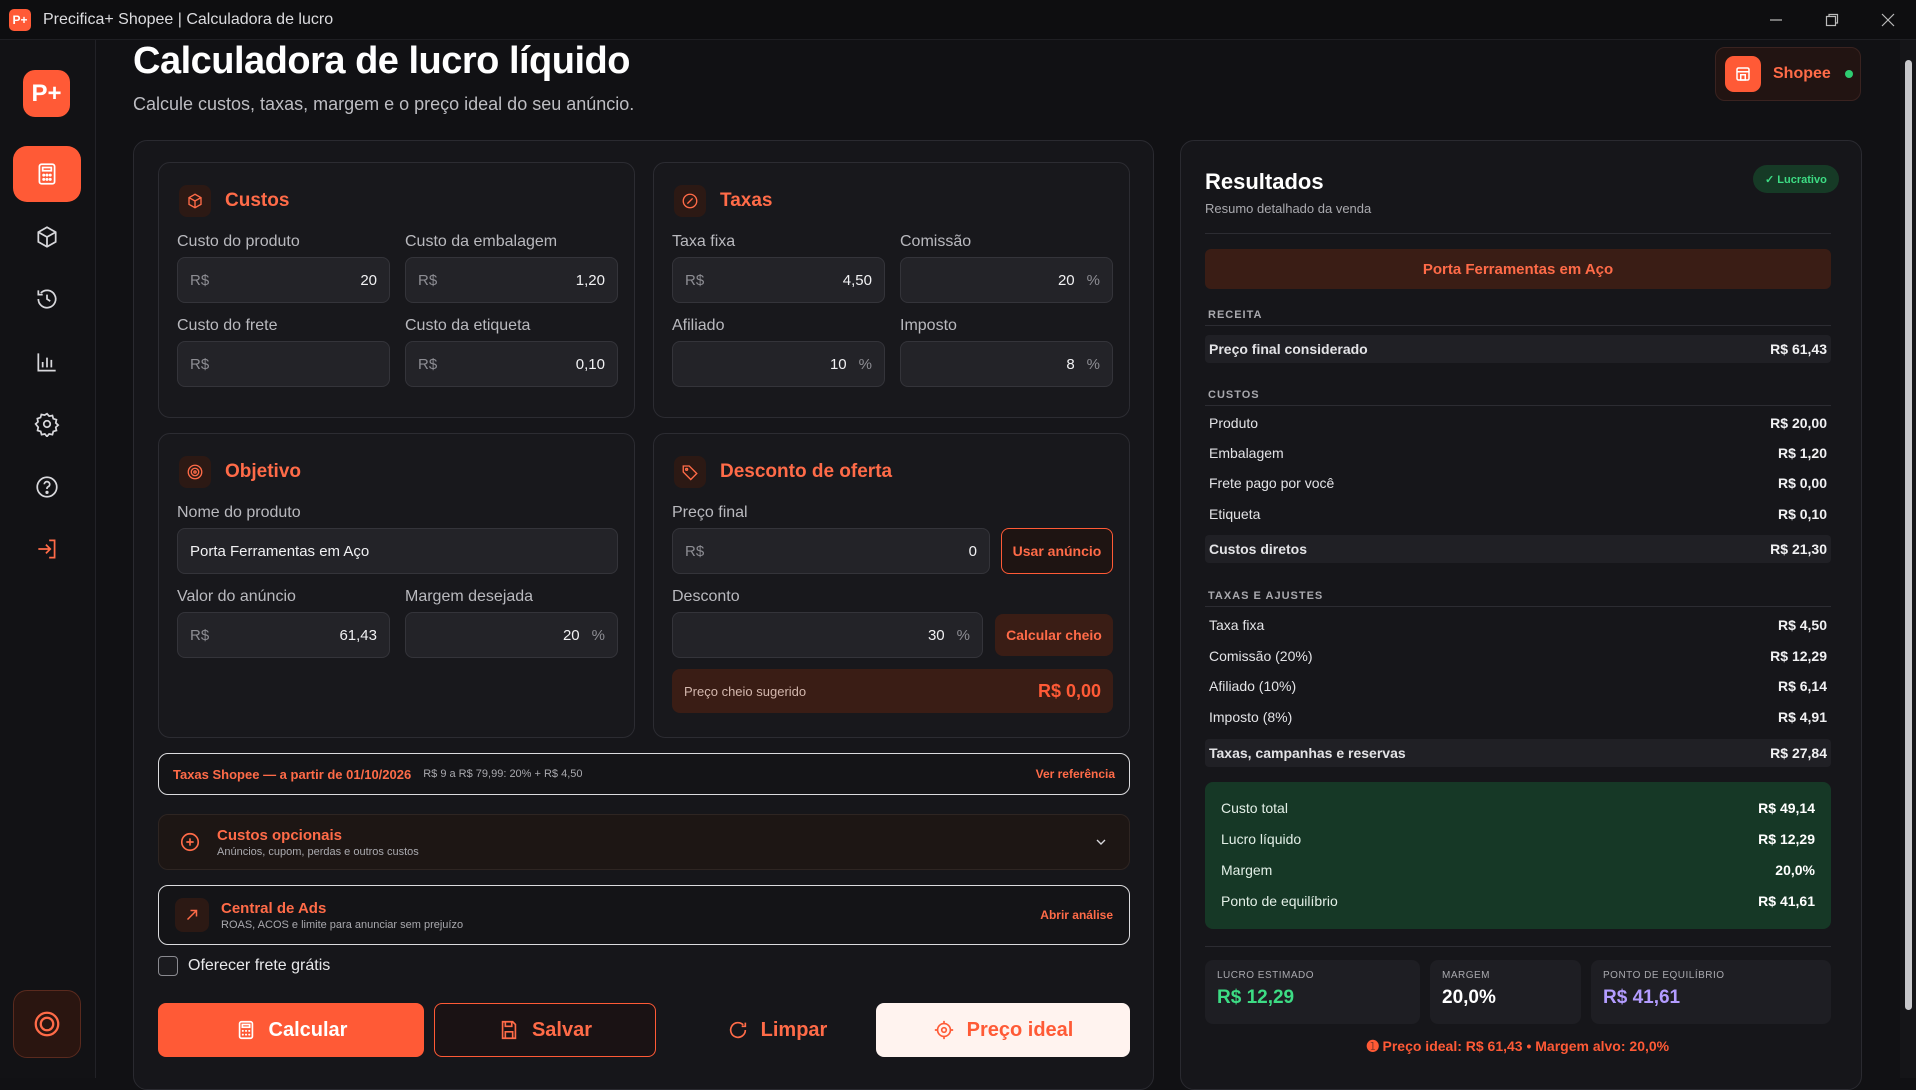 The width and height of the screenshot is (1916, 1090). I want to click on calcular-button: Calcular, so click(291, 1030).